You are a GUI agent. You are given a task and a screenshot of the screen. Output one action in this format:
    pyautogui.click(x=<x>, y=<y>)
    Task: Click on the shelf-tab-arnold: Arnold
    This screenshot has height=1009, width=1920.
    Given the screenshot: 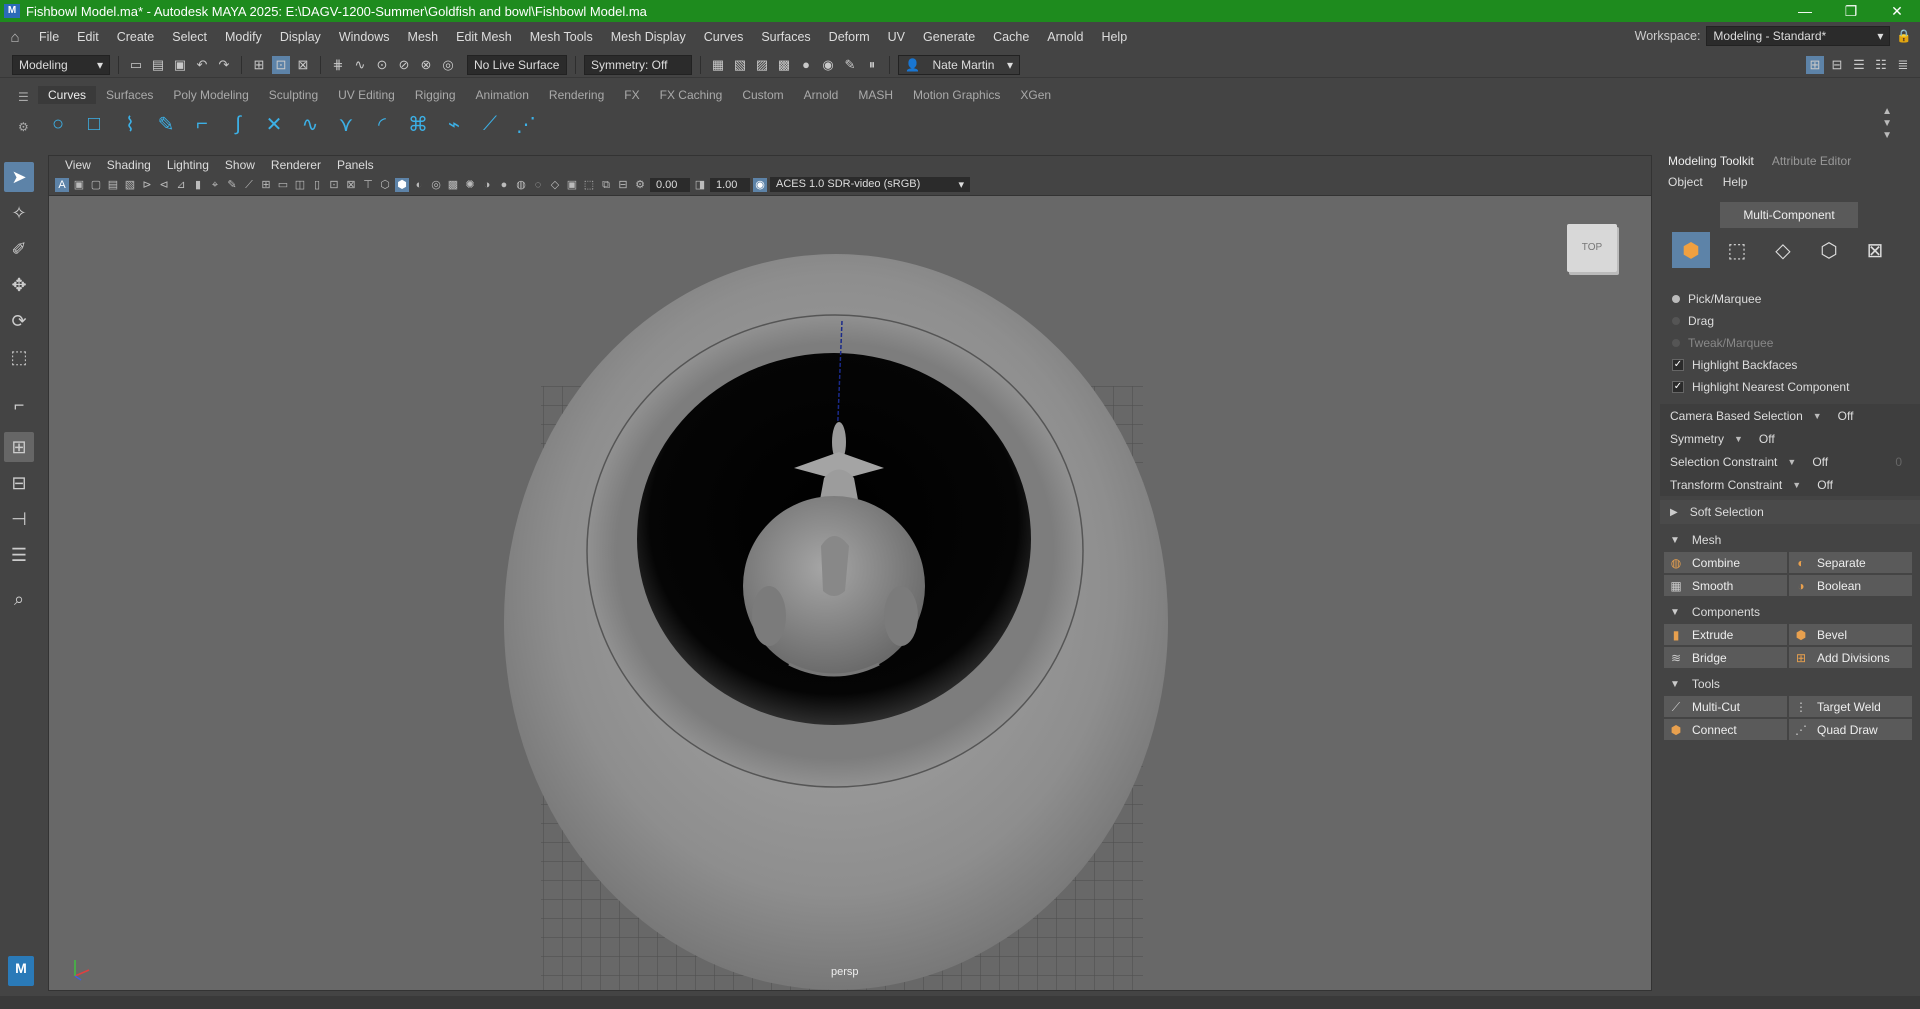 What is the action you would take?
    pyautogui.click(x=821, y=95)
    